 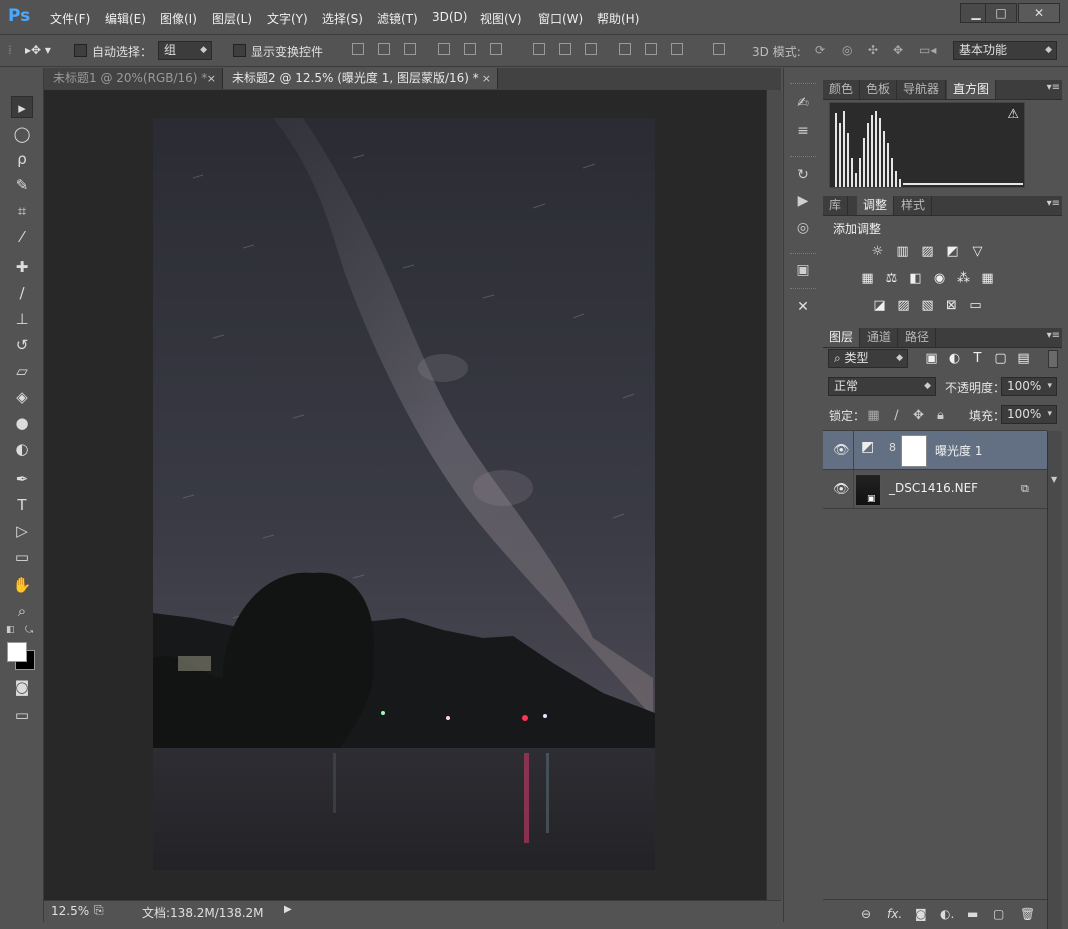 What do you see at coordinates (239, 50) in the screenshot?
I see `show-transform-checkbox` at bounding box center [239, 50].